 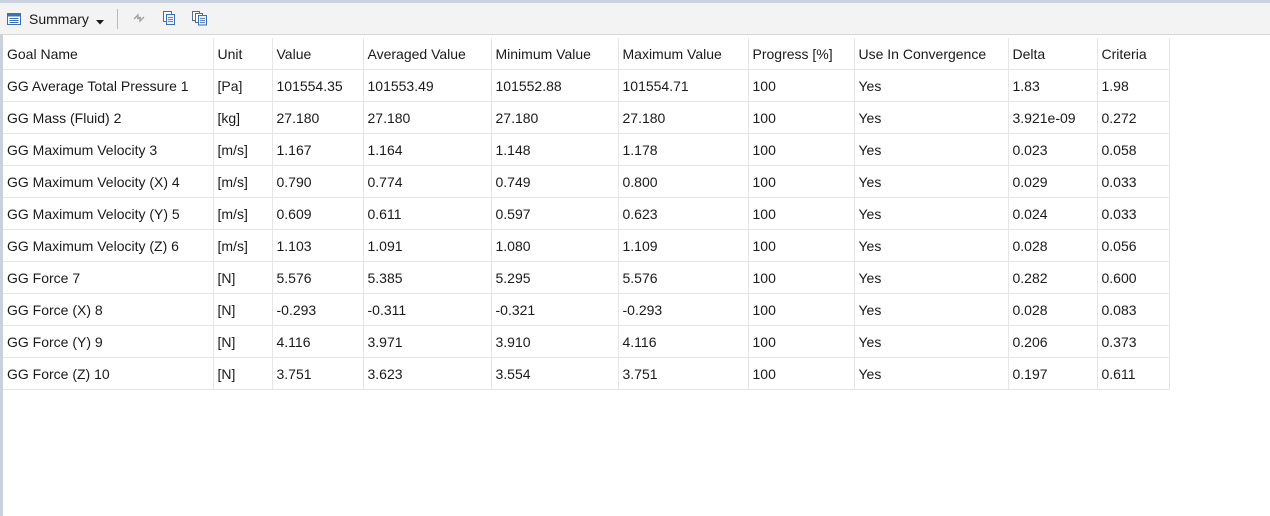 I want to click on maximum-value-cell: 3.751, so click(x=683, y=373).